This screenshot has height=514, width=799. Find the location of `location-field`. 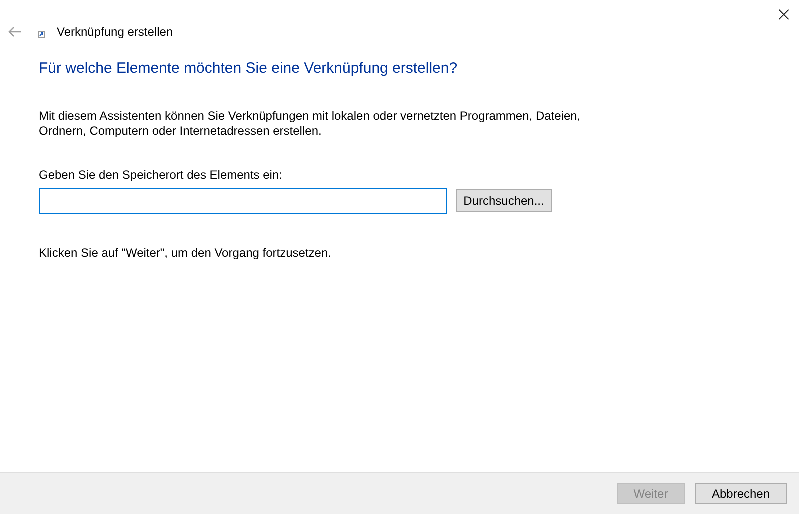

location-field is located at coordinates (243, 201).